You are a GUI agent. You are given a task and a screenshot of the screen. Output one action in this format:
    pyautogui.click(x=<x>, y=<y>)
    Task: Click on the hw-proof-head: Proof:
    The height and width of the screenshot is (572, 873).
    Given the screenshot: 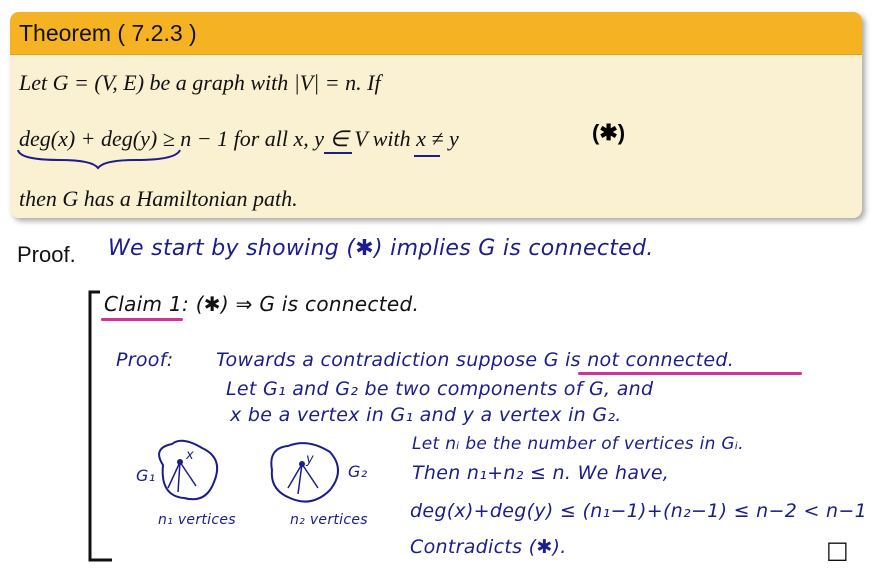 What is the action you would take?
    pyautogui.click(x=145, y=360)
    